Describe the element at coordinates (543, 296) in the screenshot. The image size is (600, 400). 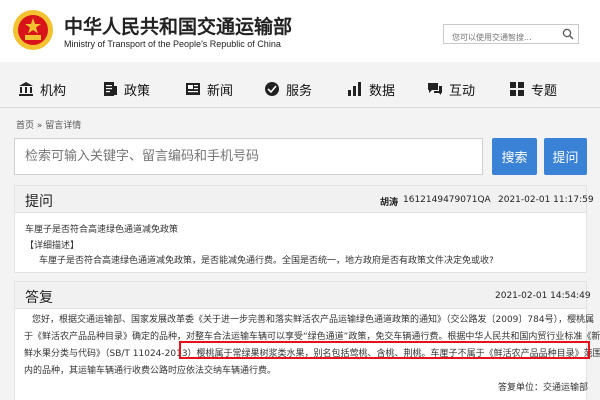
I see `answer-date: 2021-02-01 14:54:49` at that location.